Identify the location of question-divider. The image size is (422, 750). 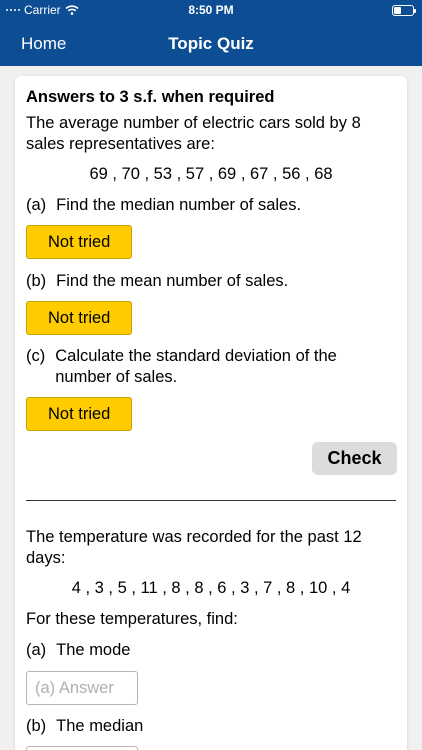
(211, 500).